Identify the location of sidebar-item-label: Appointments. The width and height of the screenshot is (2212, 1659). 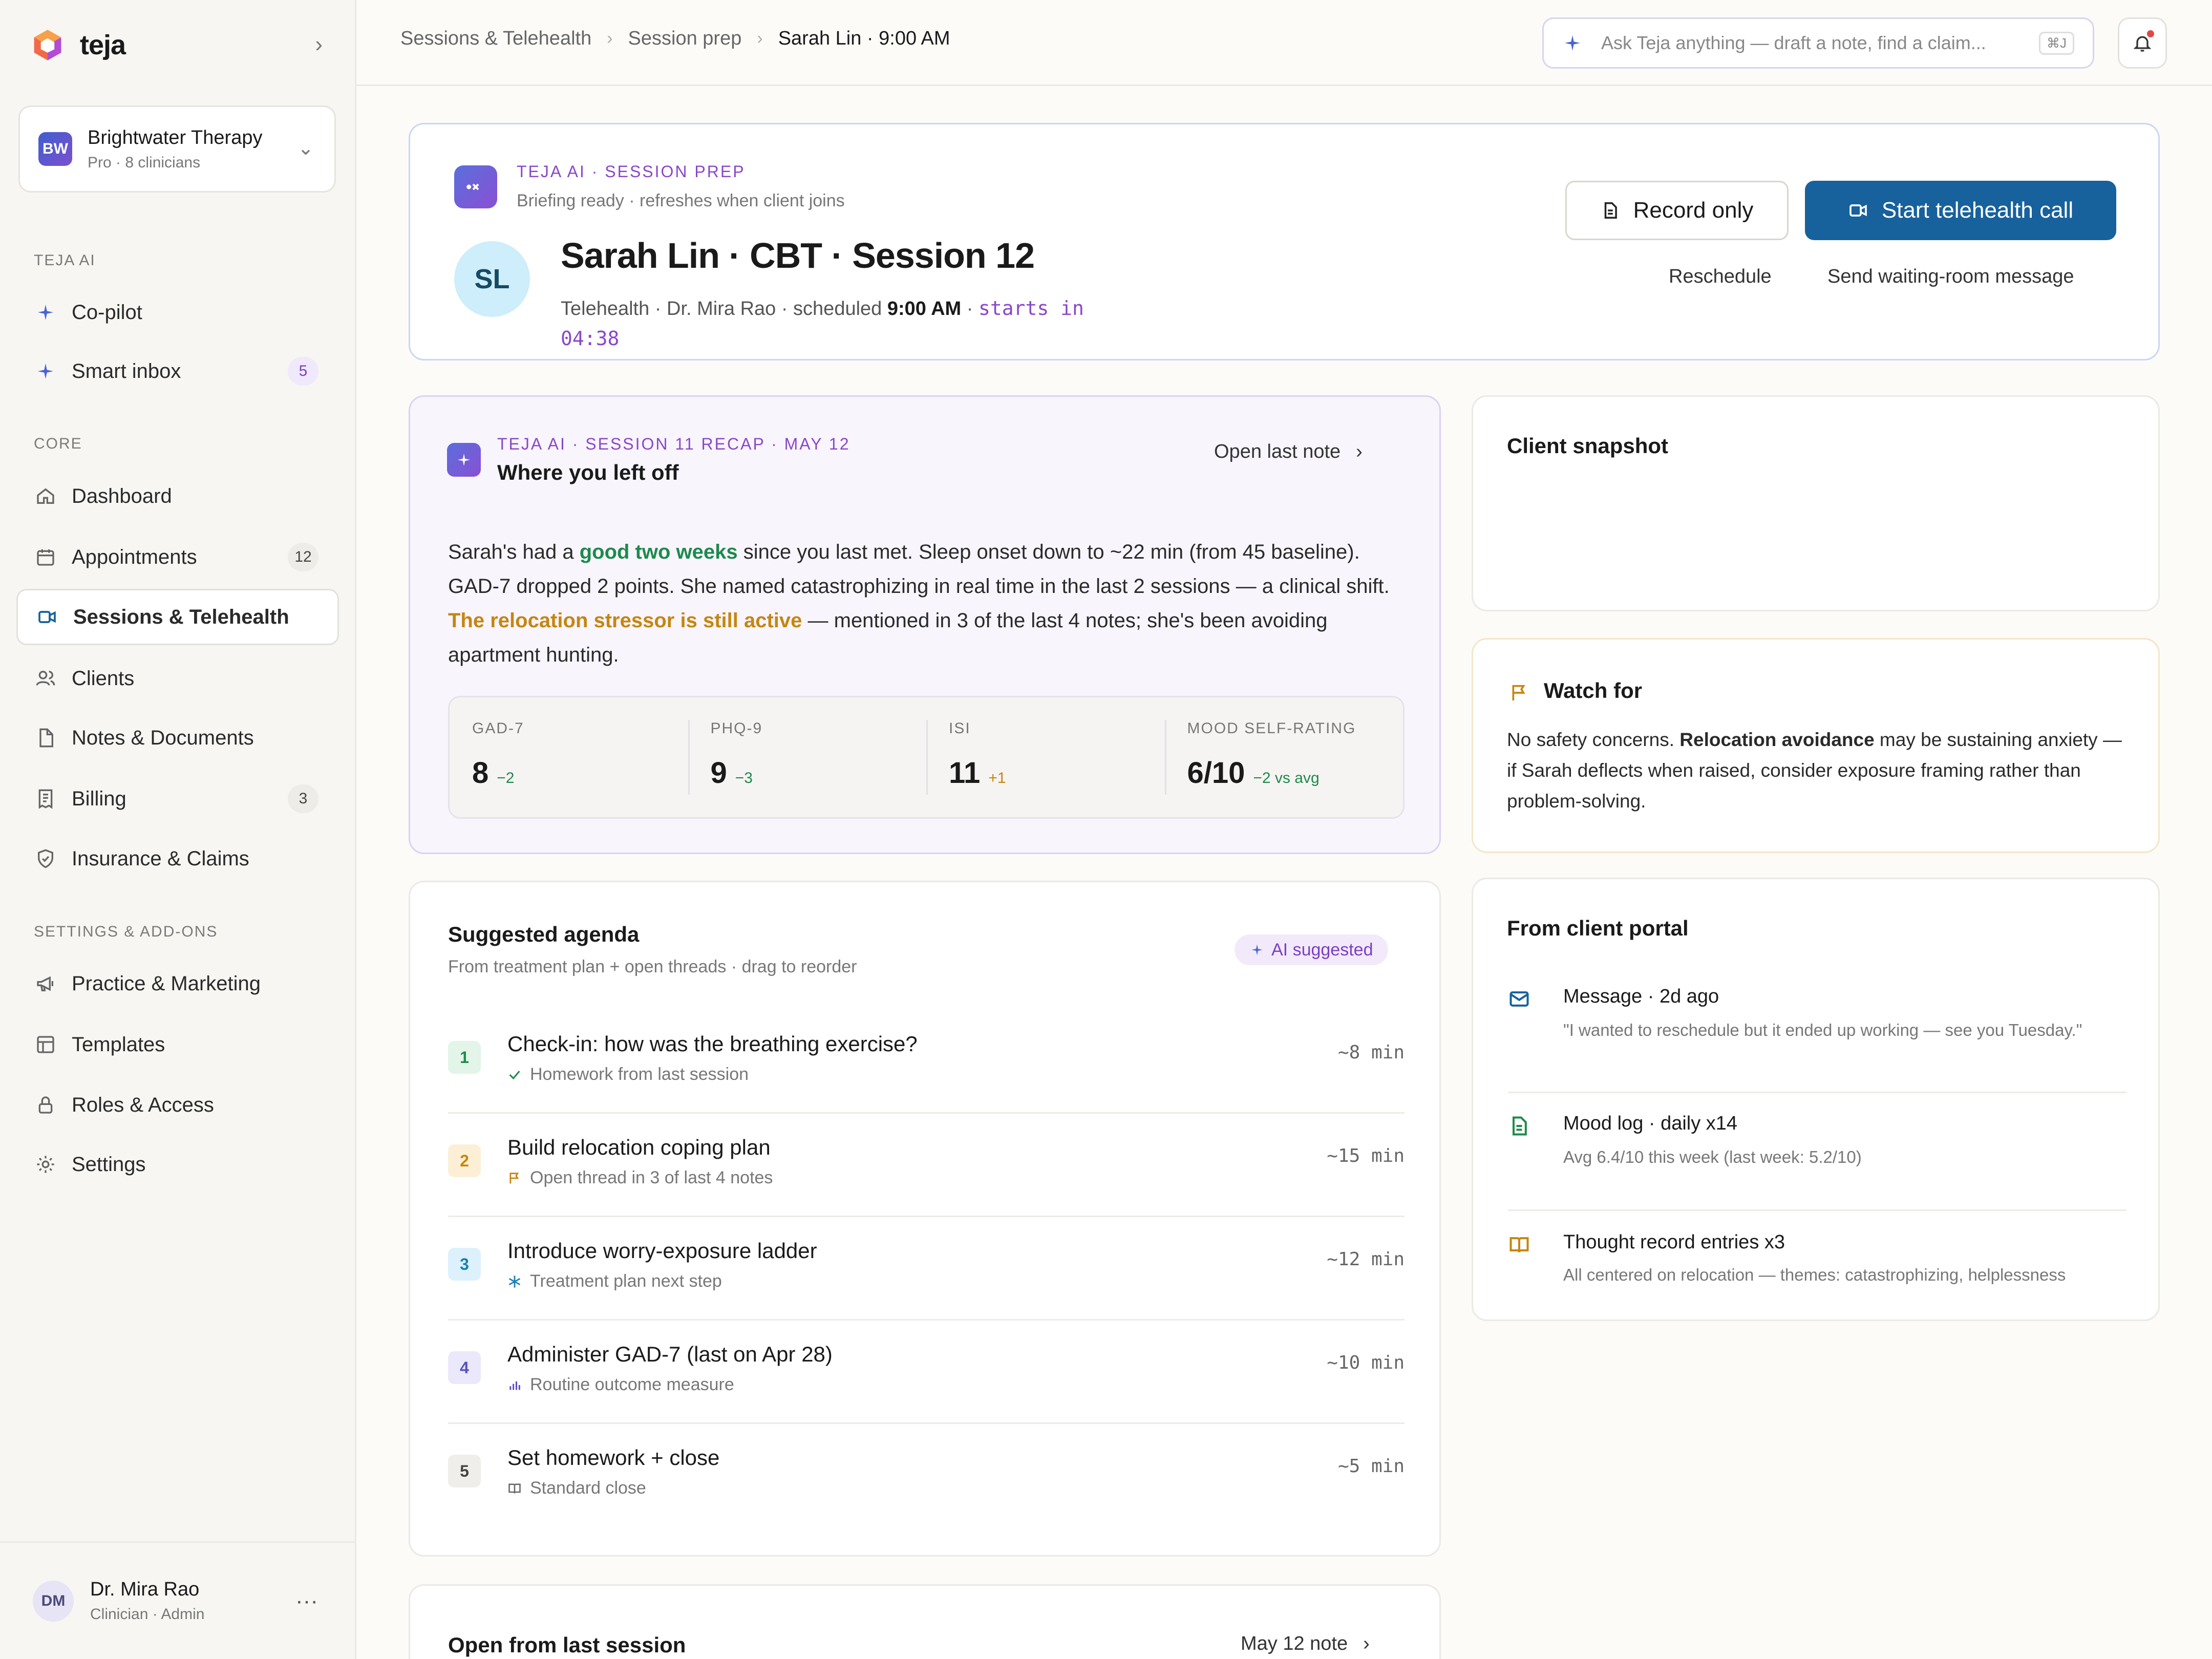
(135, 557).